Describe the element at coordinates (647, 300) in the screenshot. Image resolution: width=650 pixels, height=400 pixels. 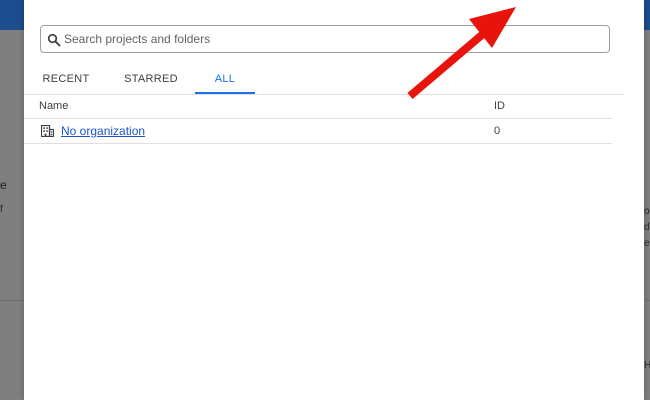
I see `background-divider-right` at that location.